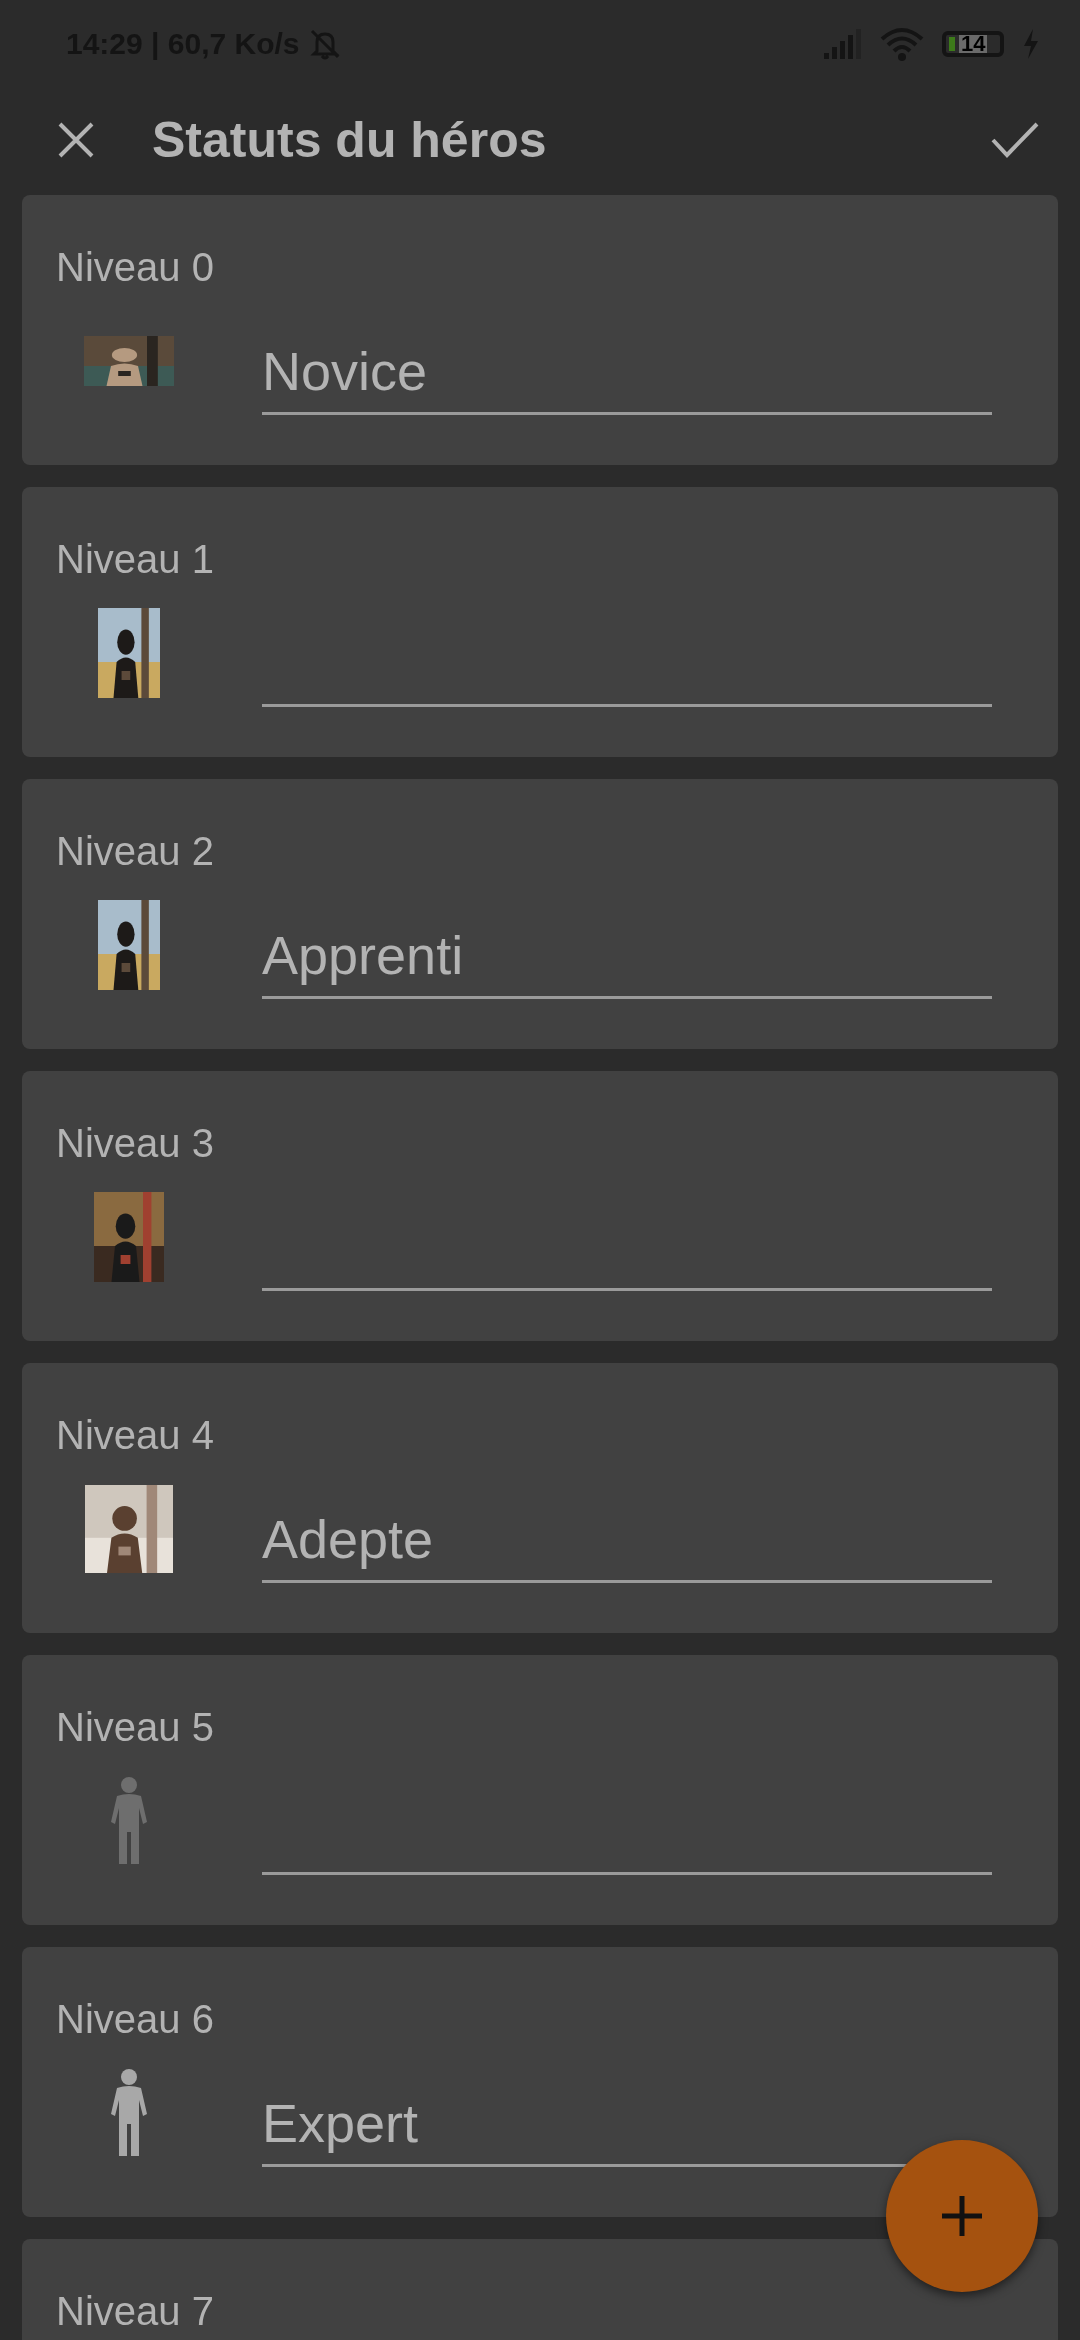  I want to click on level-label: Niveau 6, so click(135, 2019).